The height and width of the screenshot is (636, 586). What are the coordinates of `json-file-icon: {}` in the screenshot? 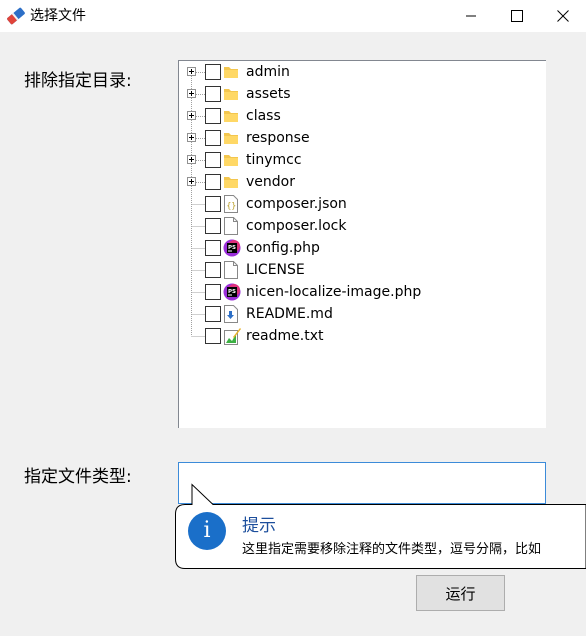 It's located at (231, 204).